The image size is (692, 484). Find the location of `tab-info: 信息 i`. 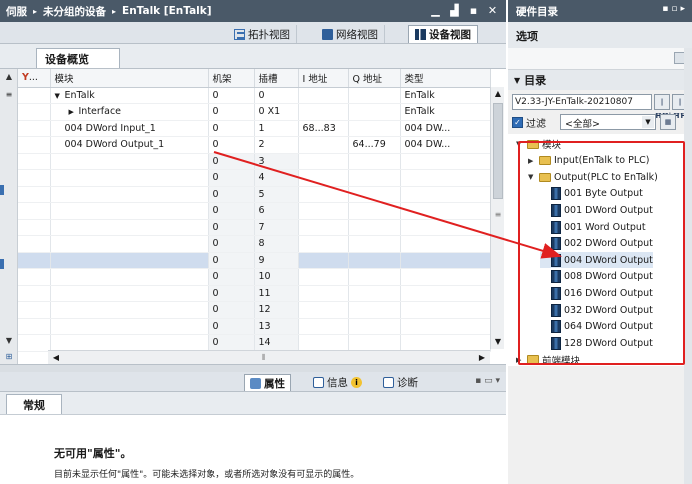

tab-info: 信息 i is located at coordinates (337, 382).